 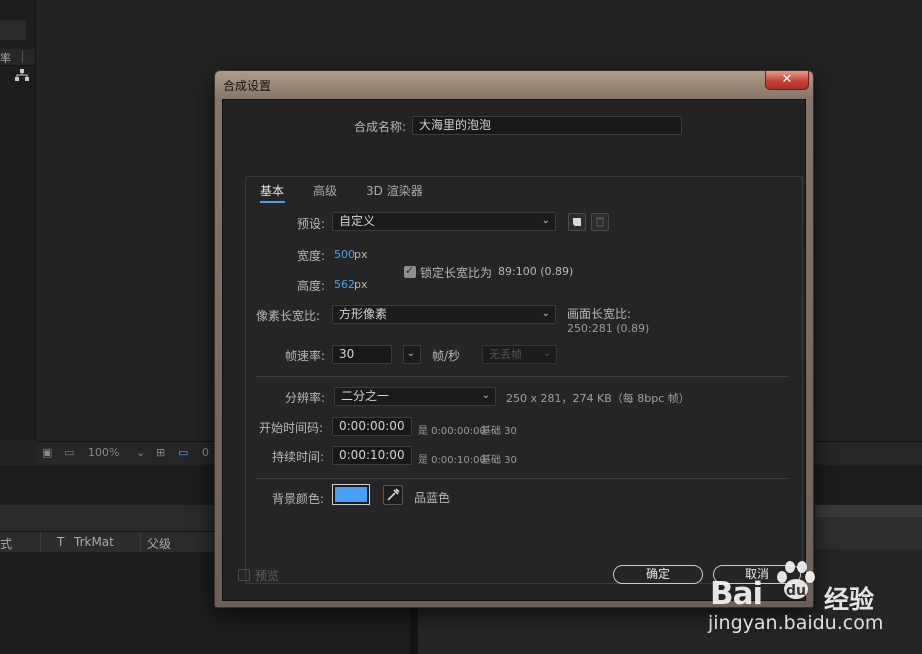 What do you see at coordinates (446, 356) in the screenshot?
I see `frame-rate-unit: 帧/秒` at bounding box center [446, 356].